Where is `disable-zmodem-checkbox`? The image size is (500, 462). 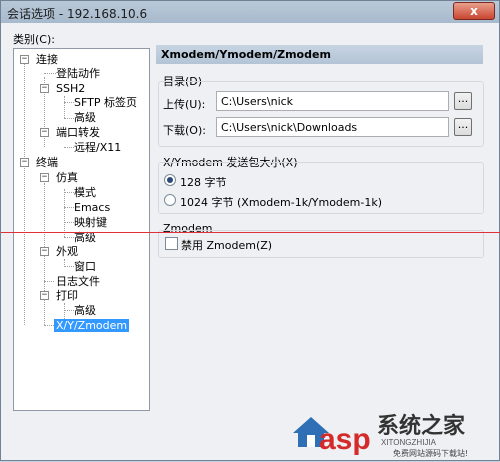
disable-zmodem-checkbox is located at coordinates (171, 243).